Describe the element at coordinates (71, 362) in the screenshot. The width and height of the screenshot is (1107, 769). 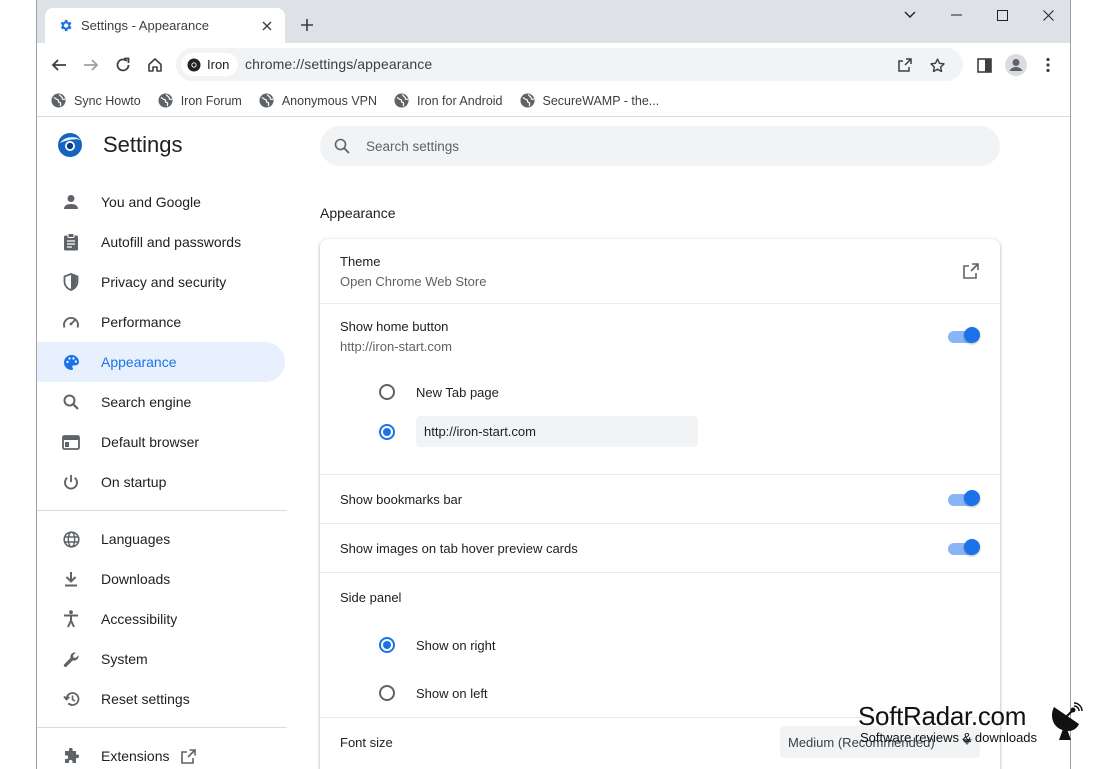
I see `palette-icon` at that location.